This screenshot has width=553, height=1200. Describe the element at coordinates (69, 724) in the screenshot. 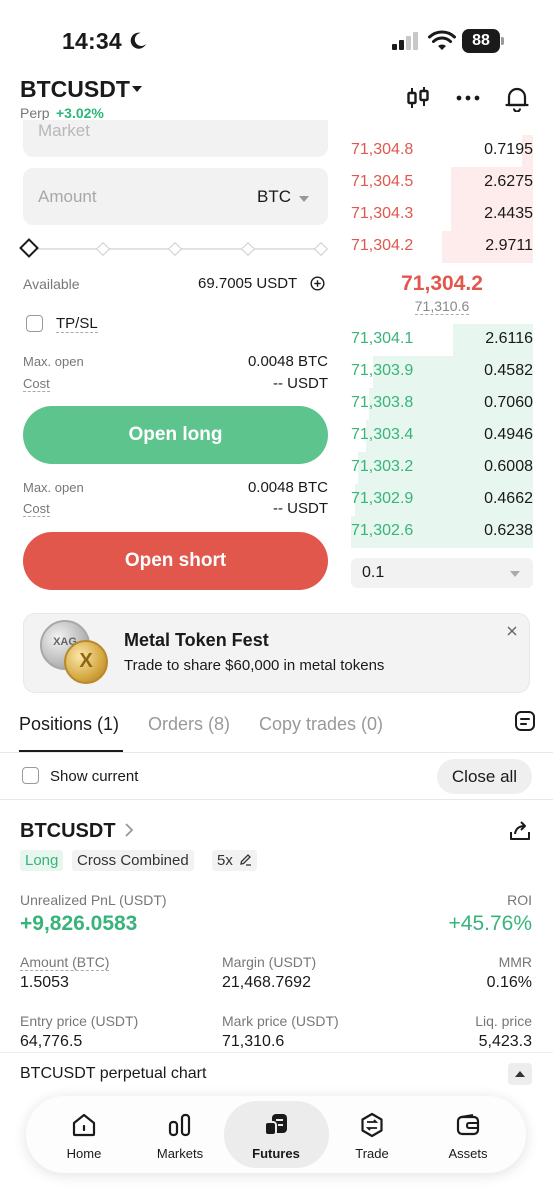

I see `tab-positions: Positions (1)` at that location.